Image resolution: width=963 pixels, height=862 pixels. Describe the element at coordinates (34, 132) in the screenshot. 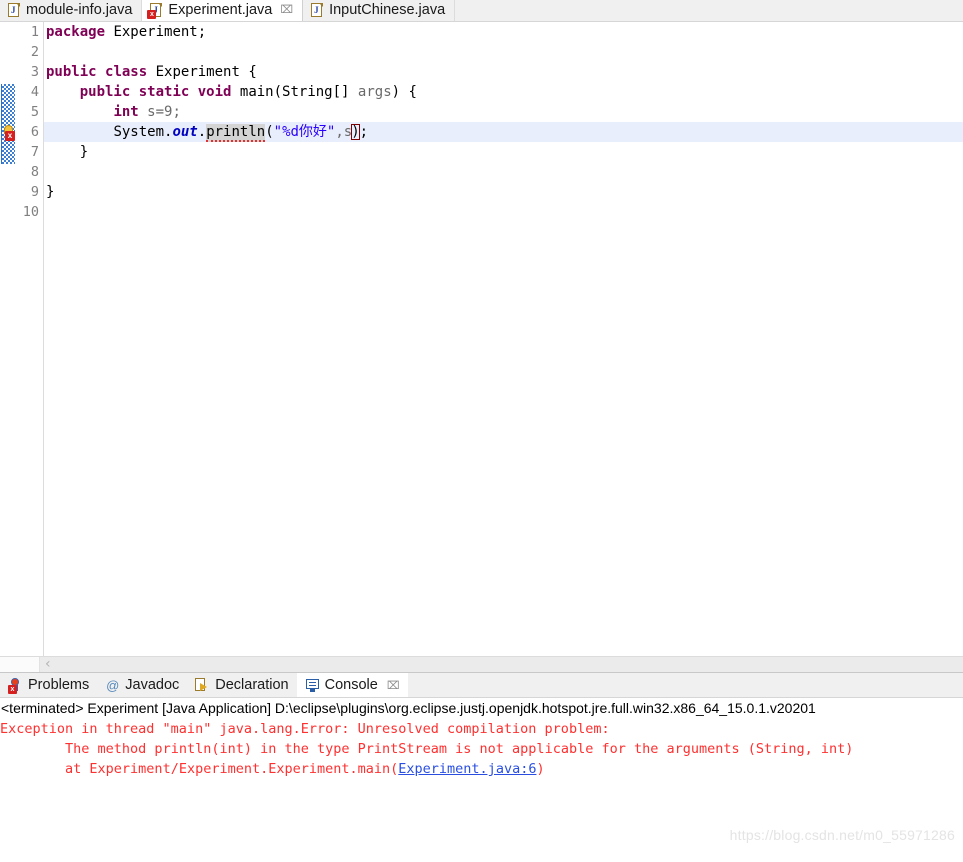

I see `line-number: 6` at that location.